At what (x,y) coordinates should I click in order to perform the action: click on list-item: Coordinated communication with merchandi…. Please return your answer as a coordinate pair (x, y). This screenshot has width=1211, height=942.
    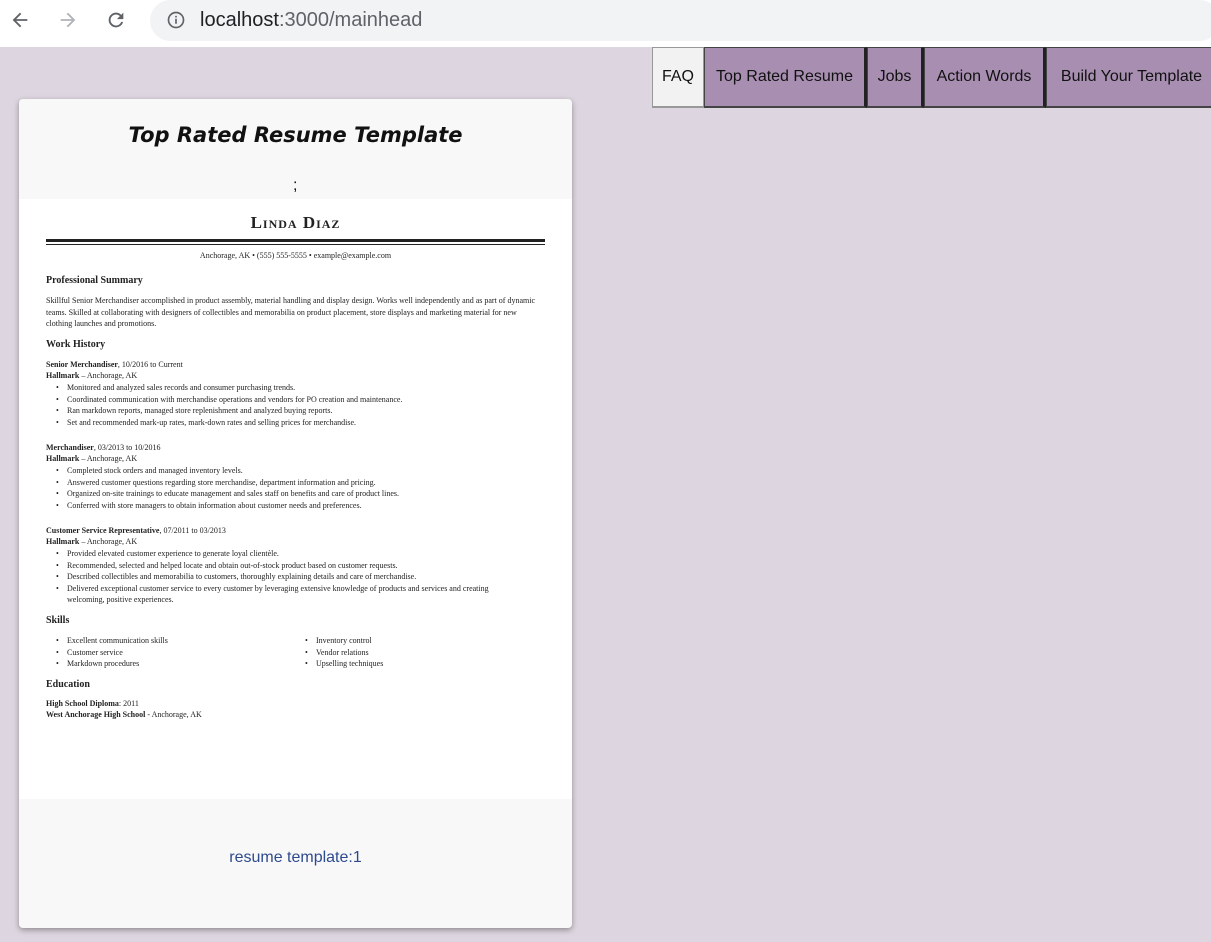
    Looking at the image, I should click on (291, 400).